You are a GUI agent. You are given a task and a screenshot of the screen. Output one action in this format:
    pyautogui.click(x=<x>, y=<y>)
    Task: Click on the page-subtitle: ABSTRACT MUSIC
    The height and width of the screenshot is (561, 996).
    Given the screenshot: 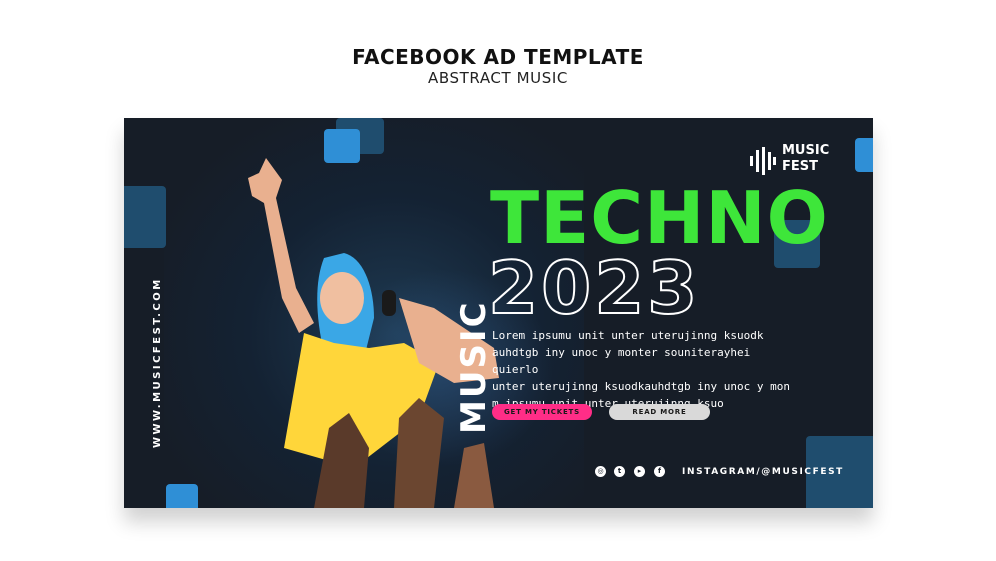 What is the action you would take?
    pyautogui.click(x=498, y=78)
    